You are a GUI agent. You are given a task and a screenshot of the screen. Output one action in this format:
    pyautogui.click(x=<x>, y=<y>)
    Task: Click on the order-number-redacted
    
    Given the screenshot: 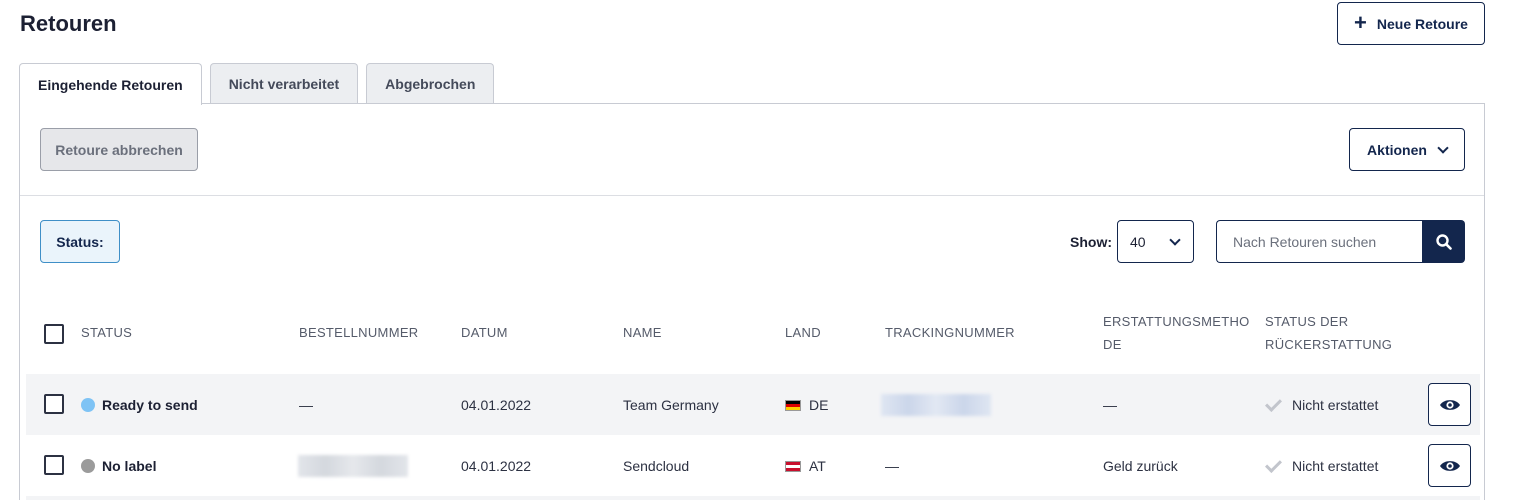 What is the action you would take?
    pyautogui.click(x=353, y=466)
    